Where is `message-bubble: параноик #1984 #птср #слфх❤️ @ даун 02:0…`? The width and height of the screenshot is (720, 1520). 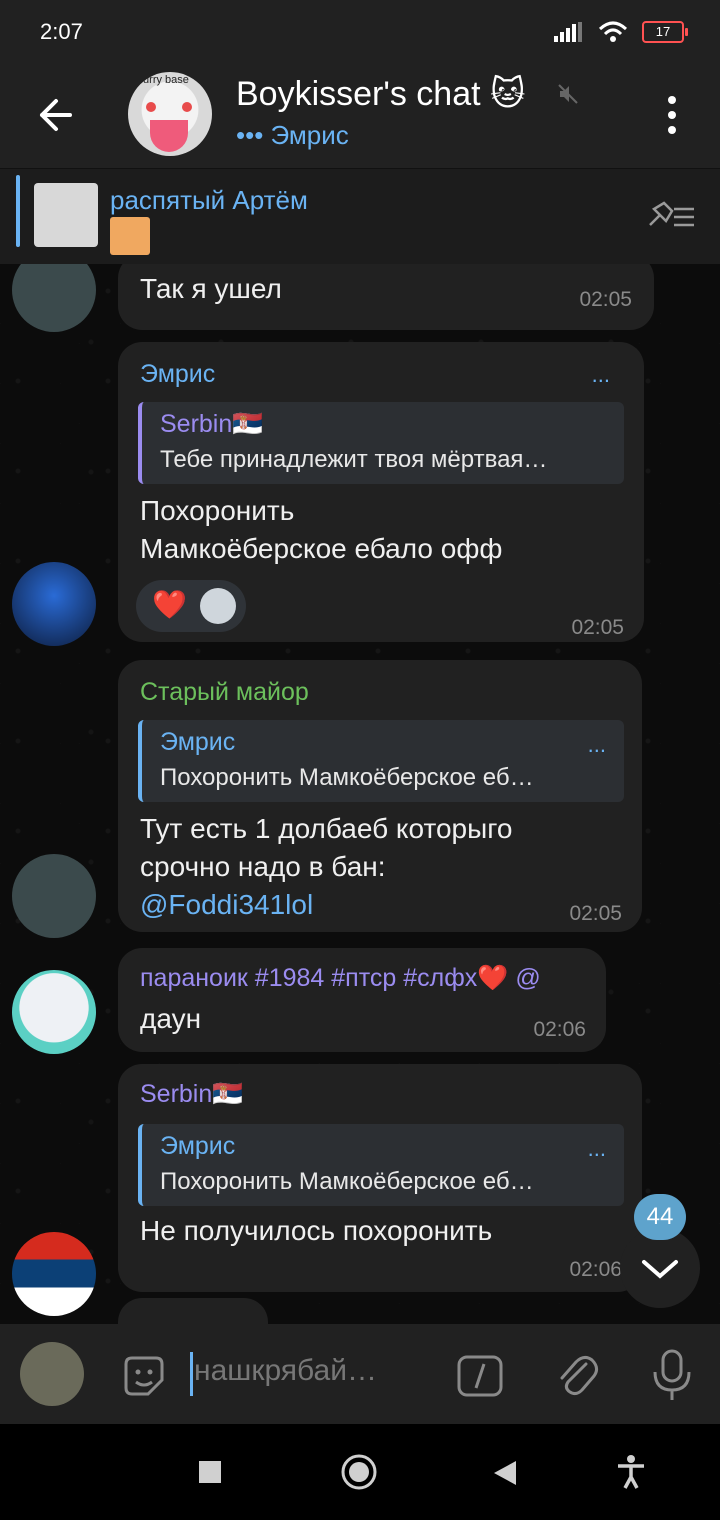
message-bubble: параноик #1984 #птср #слфх❤️ @ даун 02:0… is located at coordinates (362, 1000).